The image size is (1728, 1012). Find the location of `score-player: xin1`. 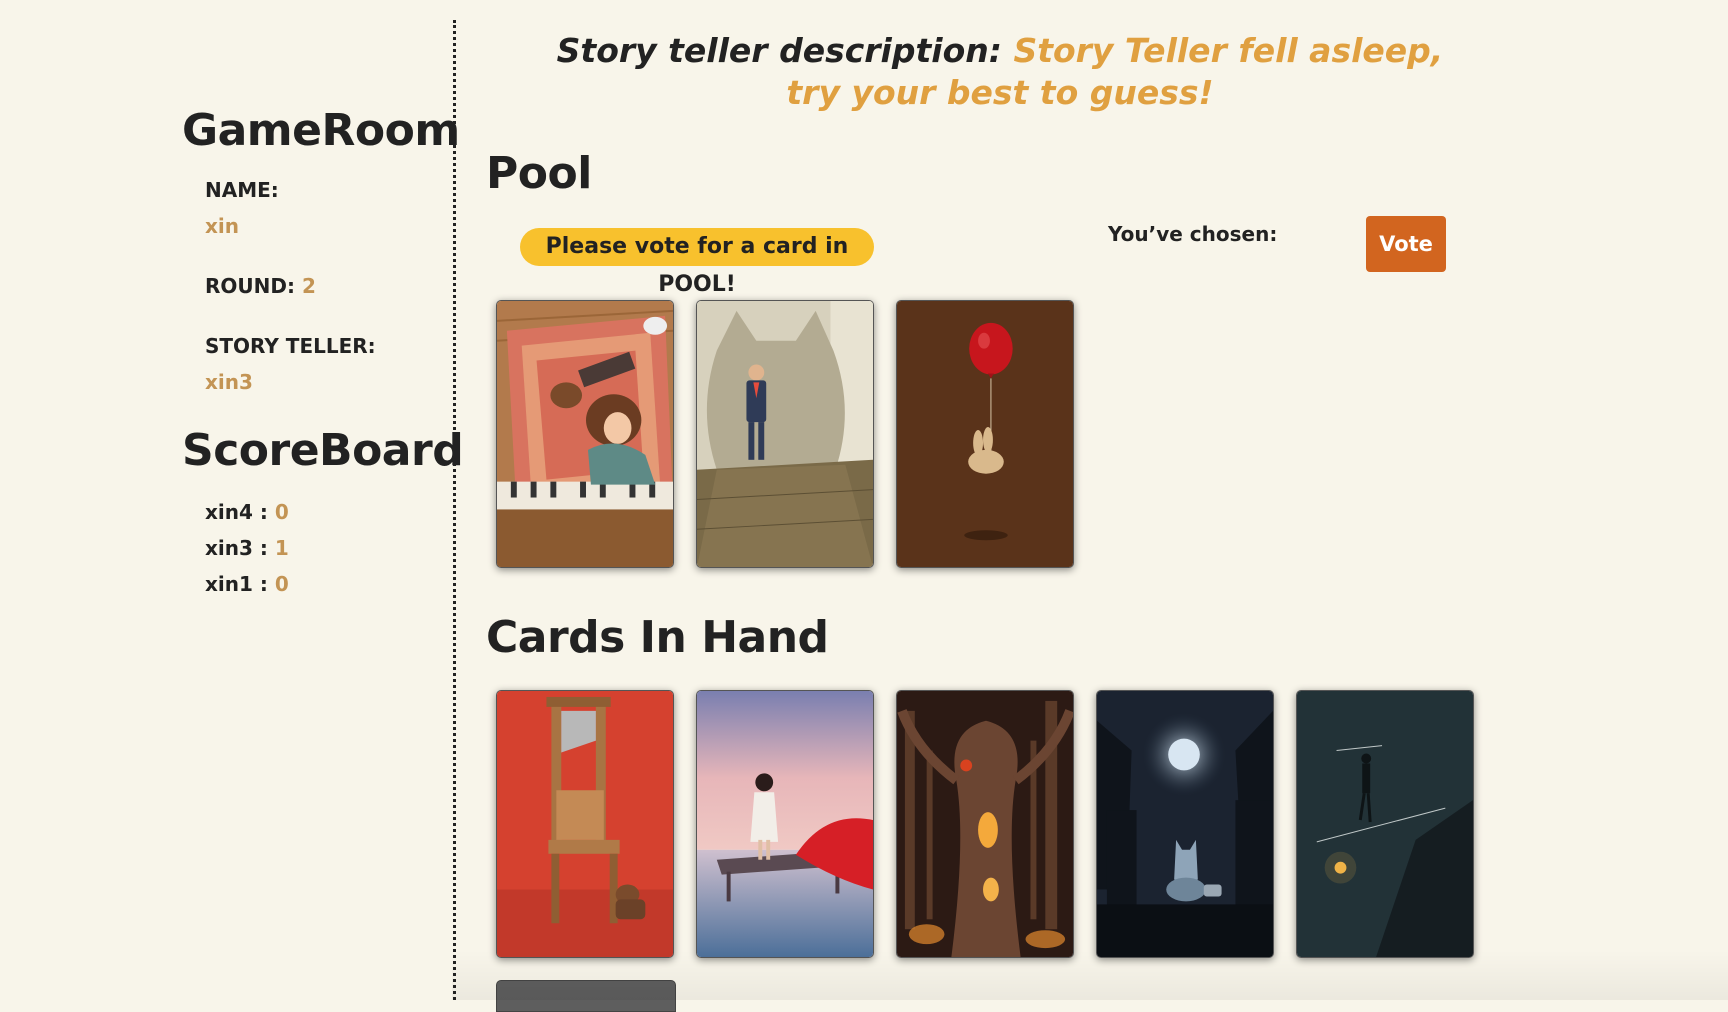

score-player: xin1 is located at coordinates (229, 584).